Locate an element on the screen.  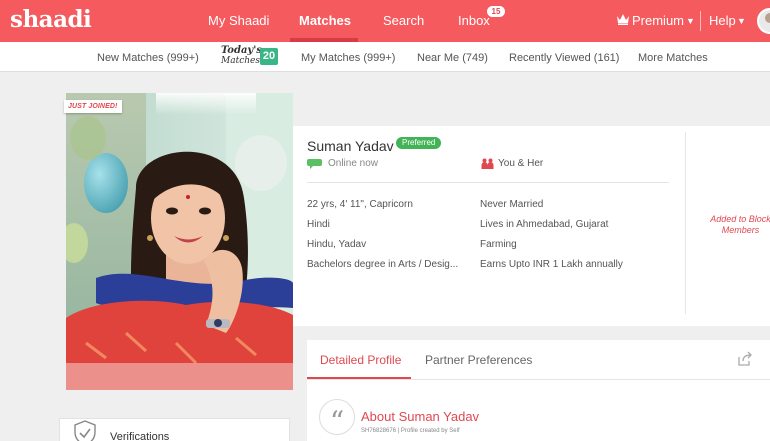
todays-matches-count-badge: 20 is located at coordinates (269, 56).